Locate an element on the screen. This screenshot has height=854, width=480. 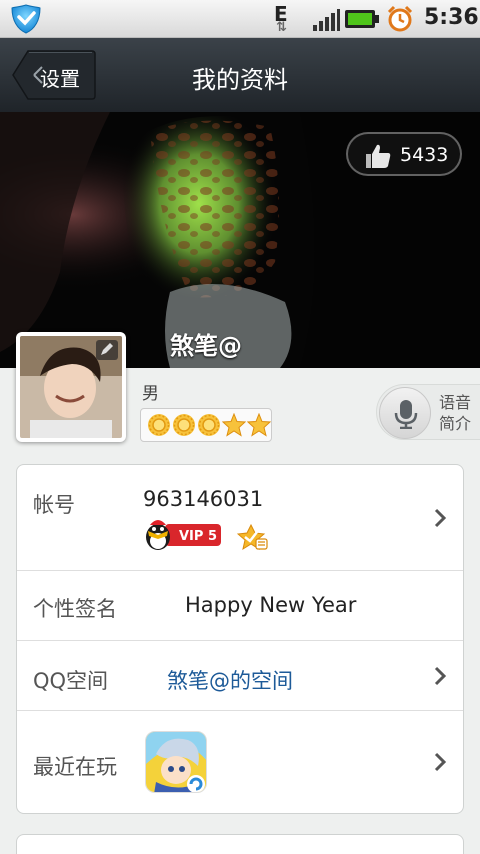
title-bar: 设置 我的资料 is located at coordinates (240, 75).